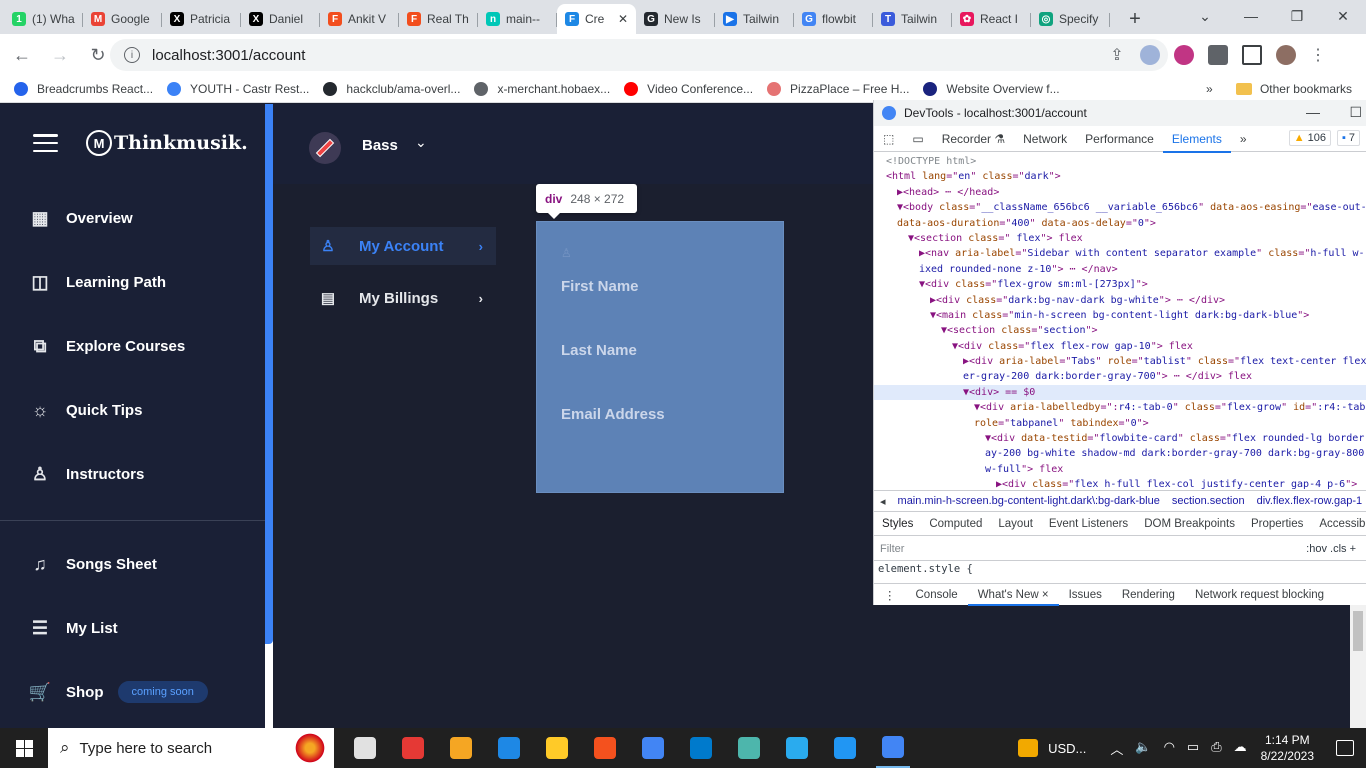 The image size is (1366, 768). What do you see at coordinates (1184, 55) in the screenshot?
I see `instagram-extension-icon` at bounding box center [1184, 55].